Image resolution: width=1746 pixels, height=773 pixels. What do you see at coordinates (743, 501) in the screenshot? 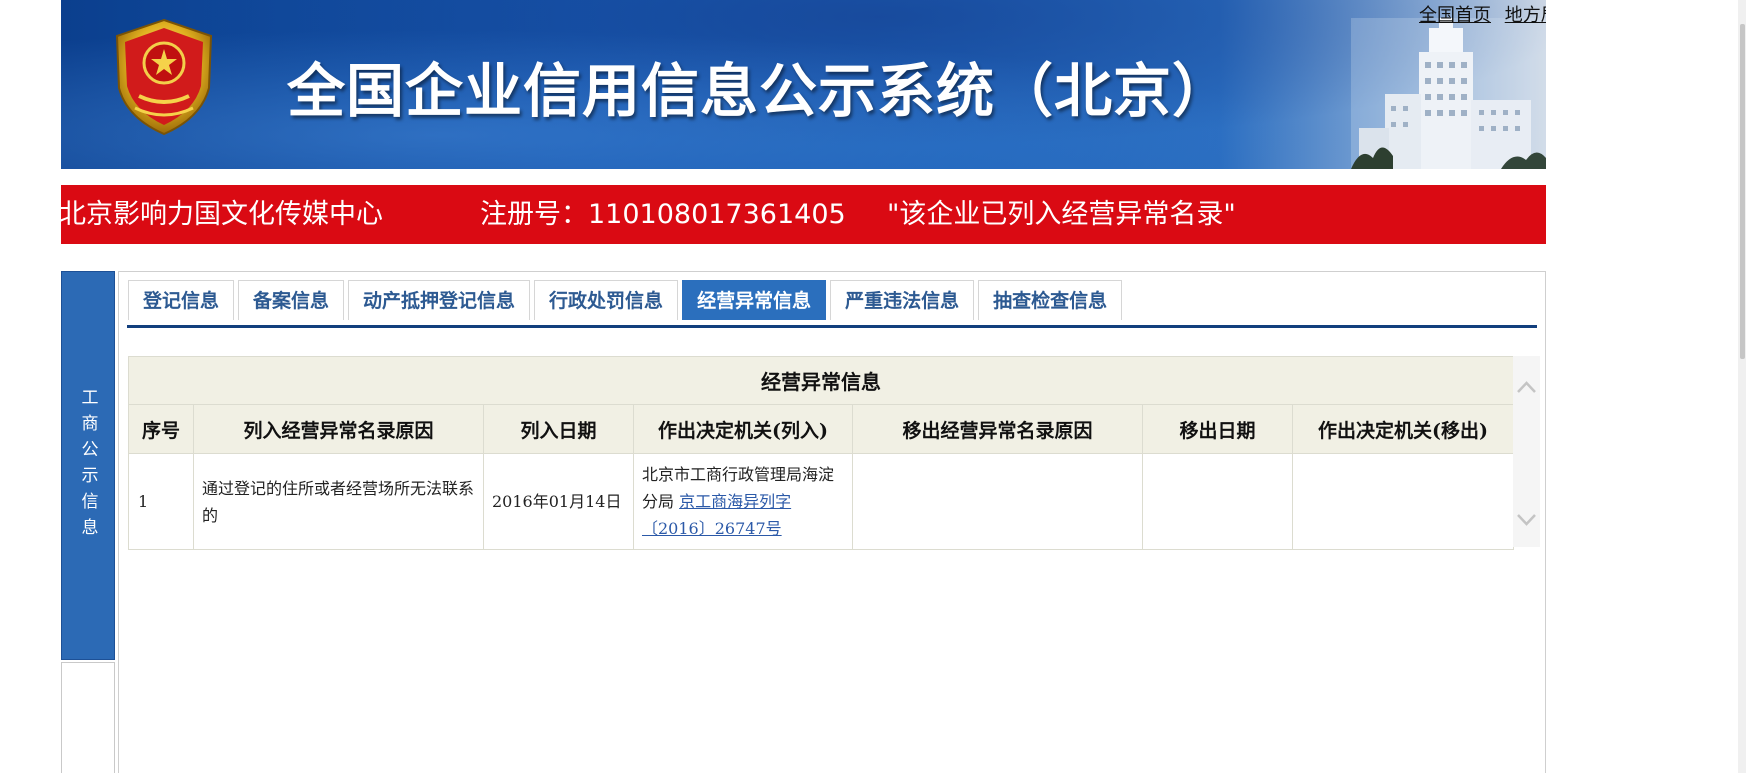
I see `cell-authority: 北京市工商行政管理局海淀分局 京工商海异列字〔2016〕26747号` at bounding box center [743, 501].